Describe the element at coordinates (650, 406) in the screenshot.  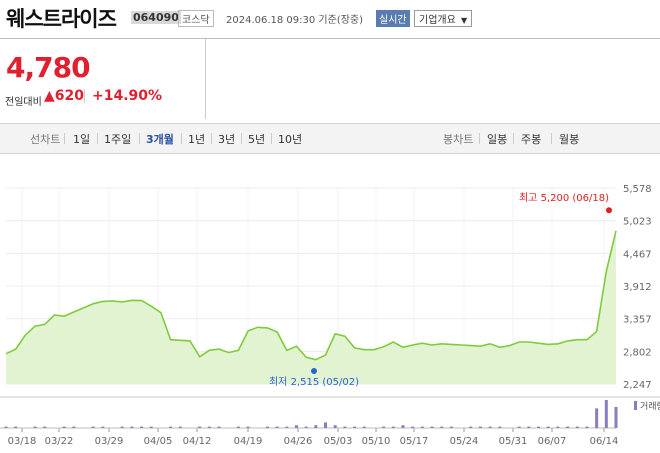
I see `volume-legend-label: 거래량` at that location.